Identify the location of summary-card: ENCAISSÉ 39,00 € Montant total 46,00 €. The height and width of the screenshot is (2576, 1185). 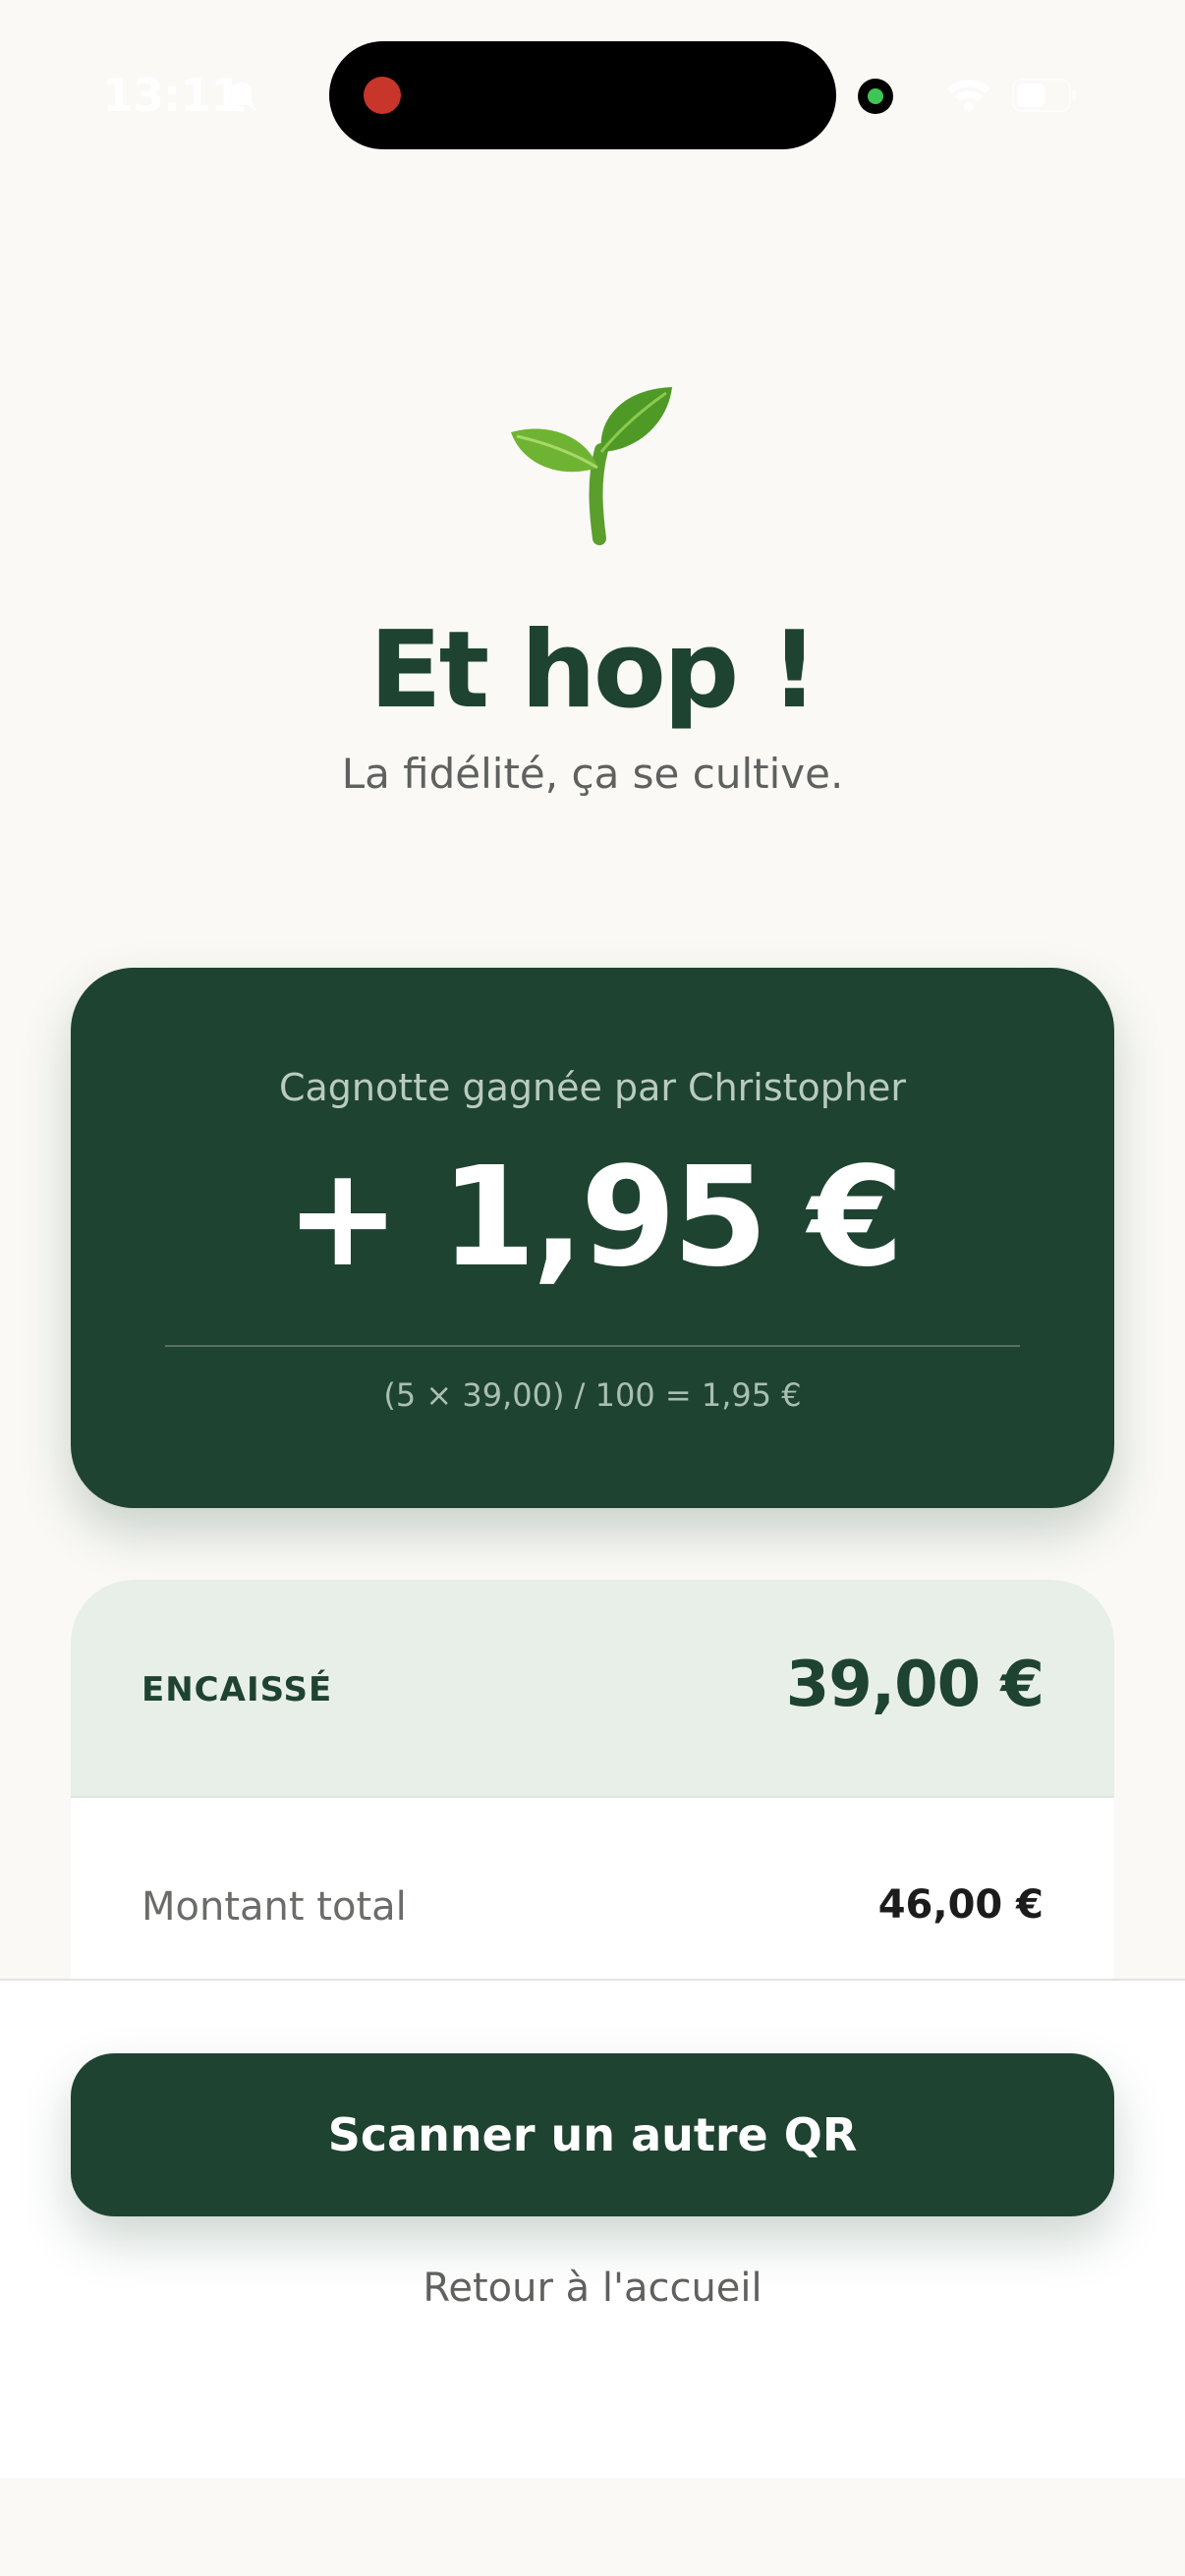
(592, 1782).